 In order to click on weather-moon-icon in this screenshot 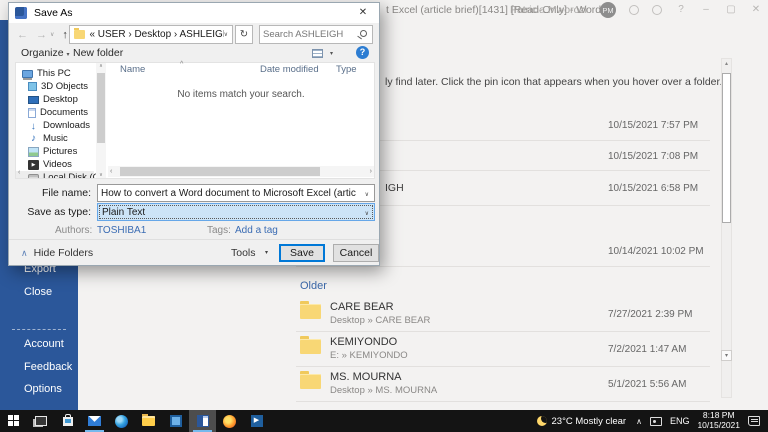, I will do `click(541, 421)`.